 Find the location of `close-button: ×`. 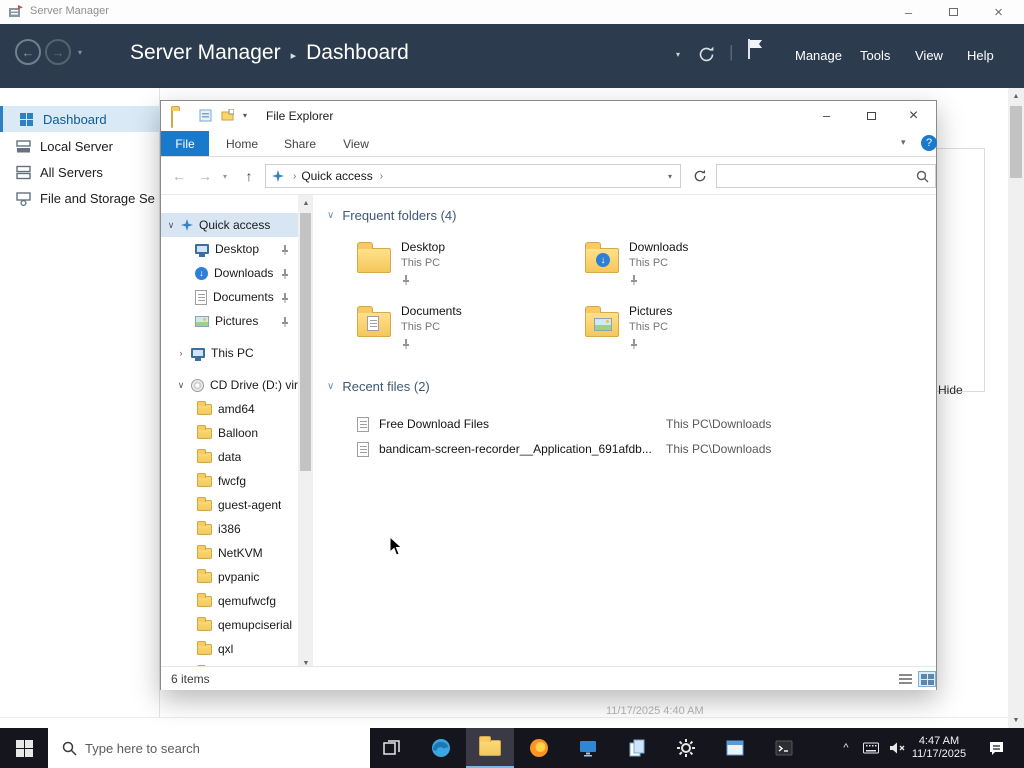

close-button: × is located at coordinates (998, 12).